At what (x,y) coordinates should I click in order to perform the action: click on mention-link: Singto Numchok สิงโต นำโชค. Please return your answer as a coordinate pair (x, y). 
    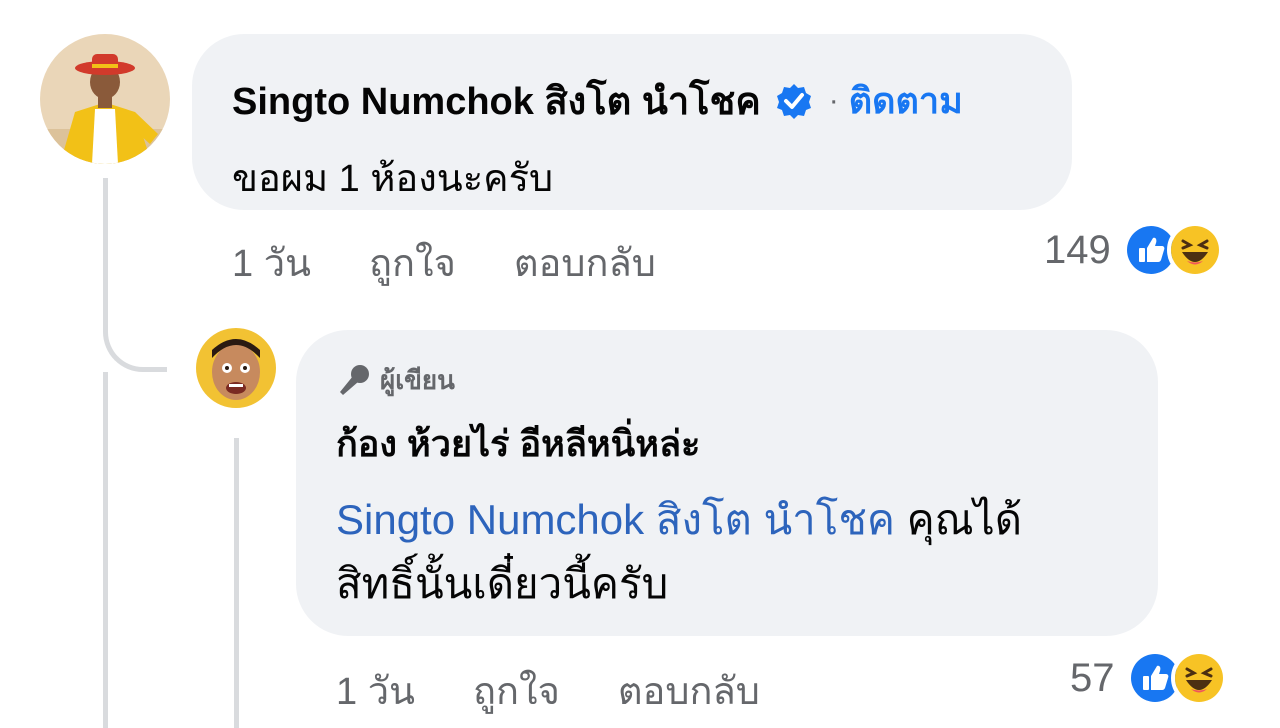
    Looking at the image, I should click on (615, 519).